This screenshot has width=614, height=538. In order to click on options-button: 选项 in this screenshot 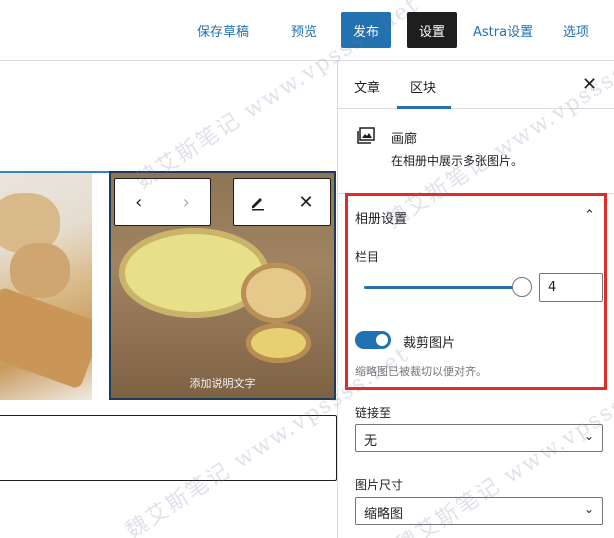, I will do `click(576, 30)`.